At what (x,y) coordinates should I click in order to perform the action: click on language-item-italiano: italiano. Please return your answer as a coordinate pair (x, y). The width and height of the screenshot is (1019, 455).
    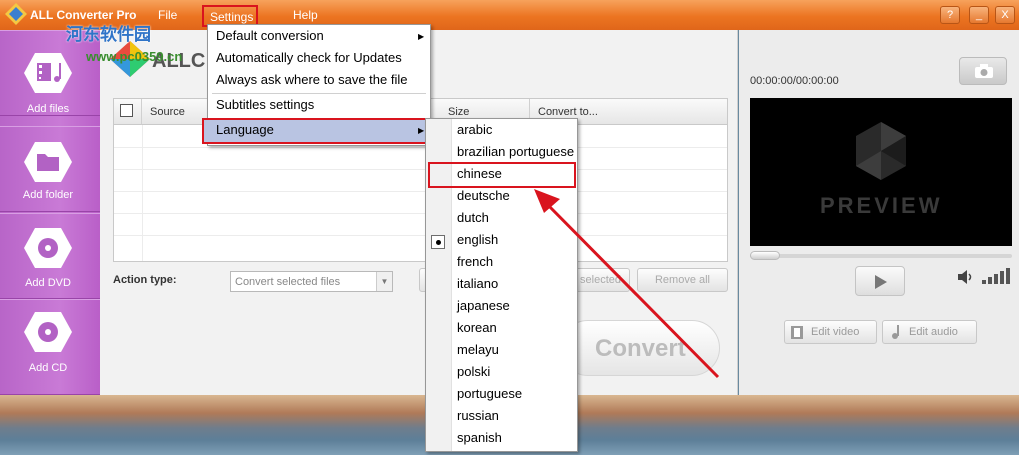
    Looking at the image, I should click on (477, 284).